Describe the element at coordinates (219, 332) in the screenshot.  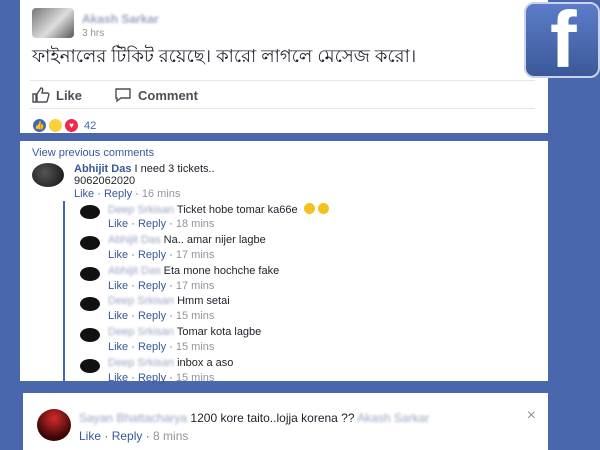
I see `reply-text: Tomar kota lagbe` at that location.